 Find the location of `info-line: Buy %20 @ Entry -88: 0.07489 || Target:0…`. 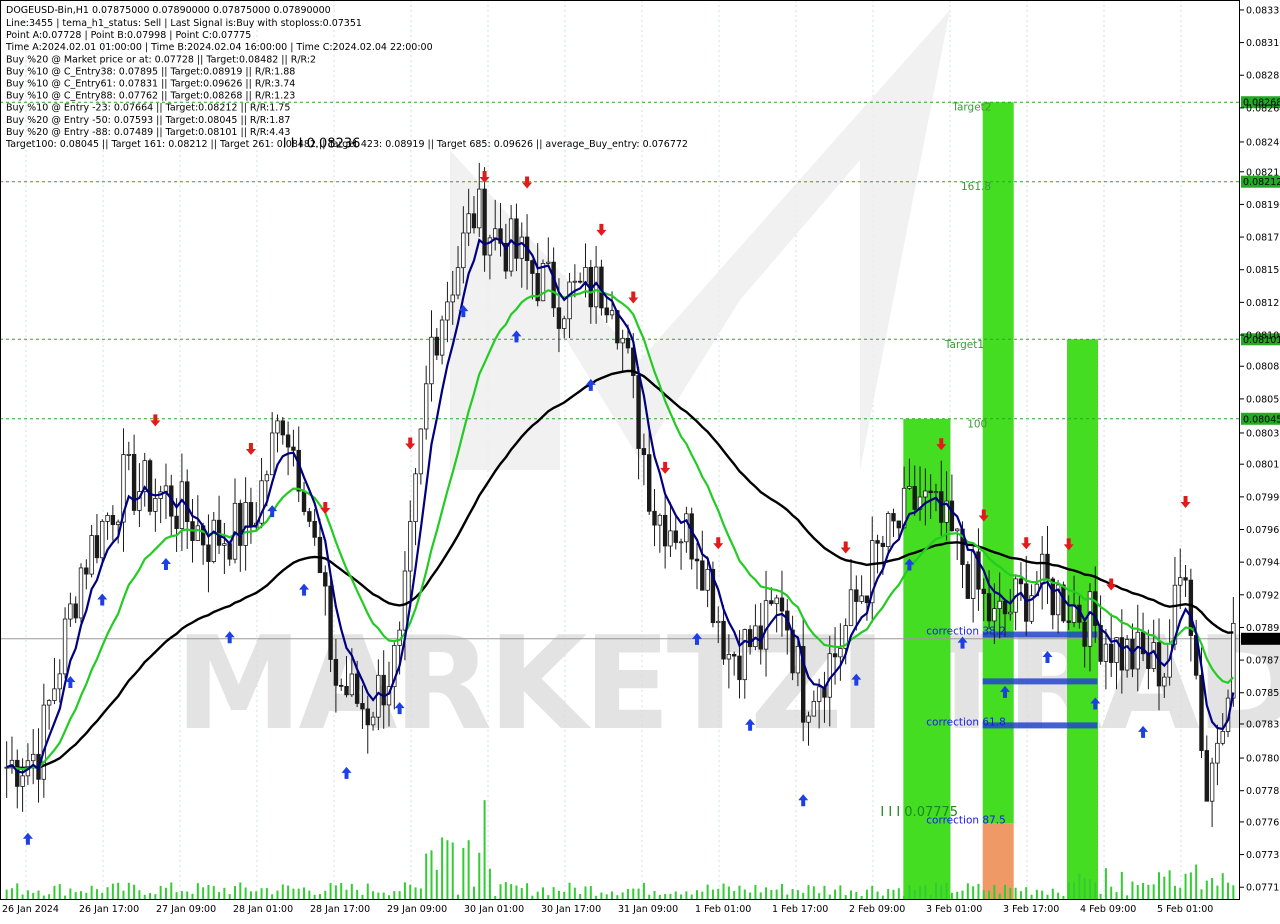

info-line: Buy %20 @ Entry -88: 0.07489 || Target:0… is located at coordinates (148, 132).